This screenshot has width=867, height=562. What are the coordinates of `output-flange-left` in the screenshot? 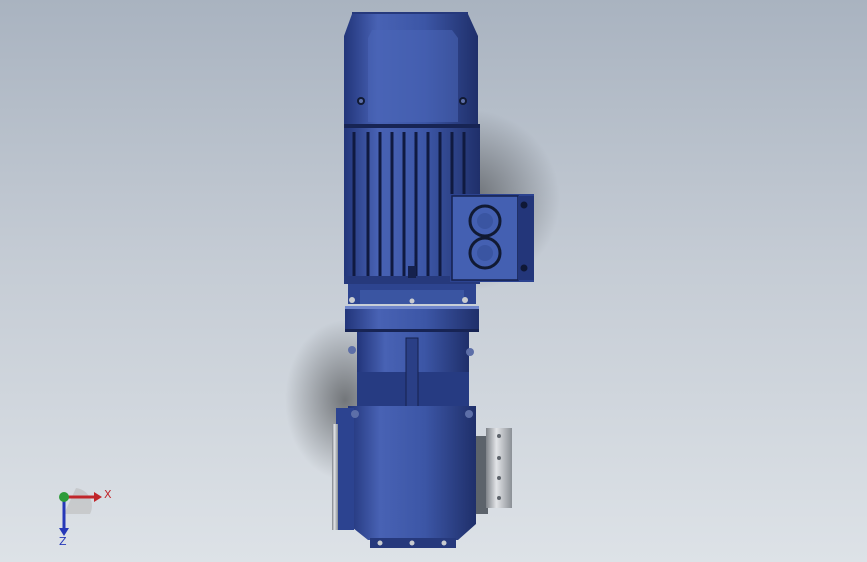 It's located at (335, 477).